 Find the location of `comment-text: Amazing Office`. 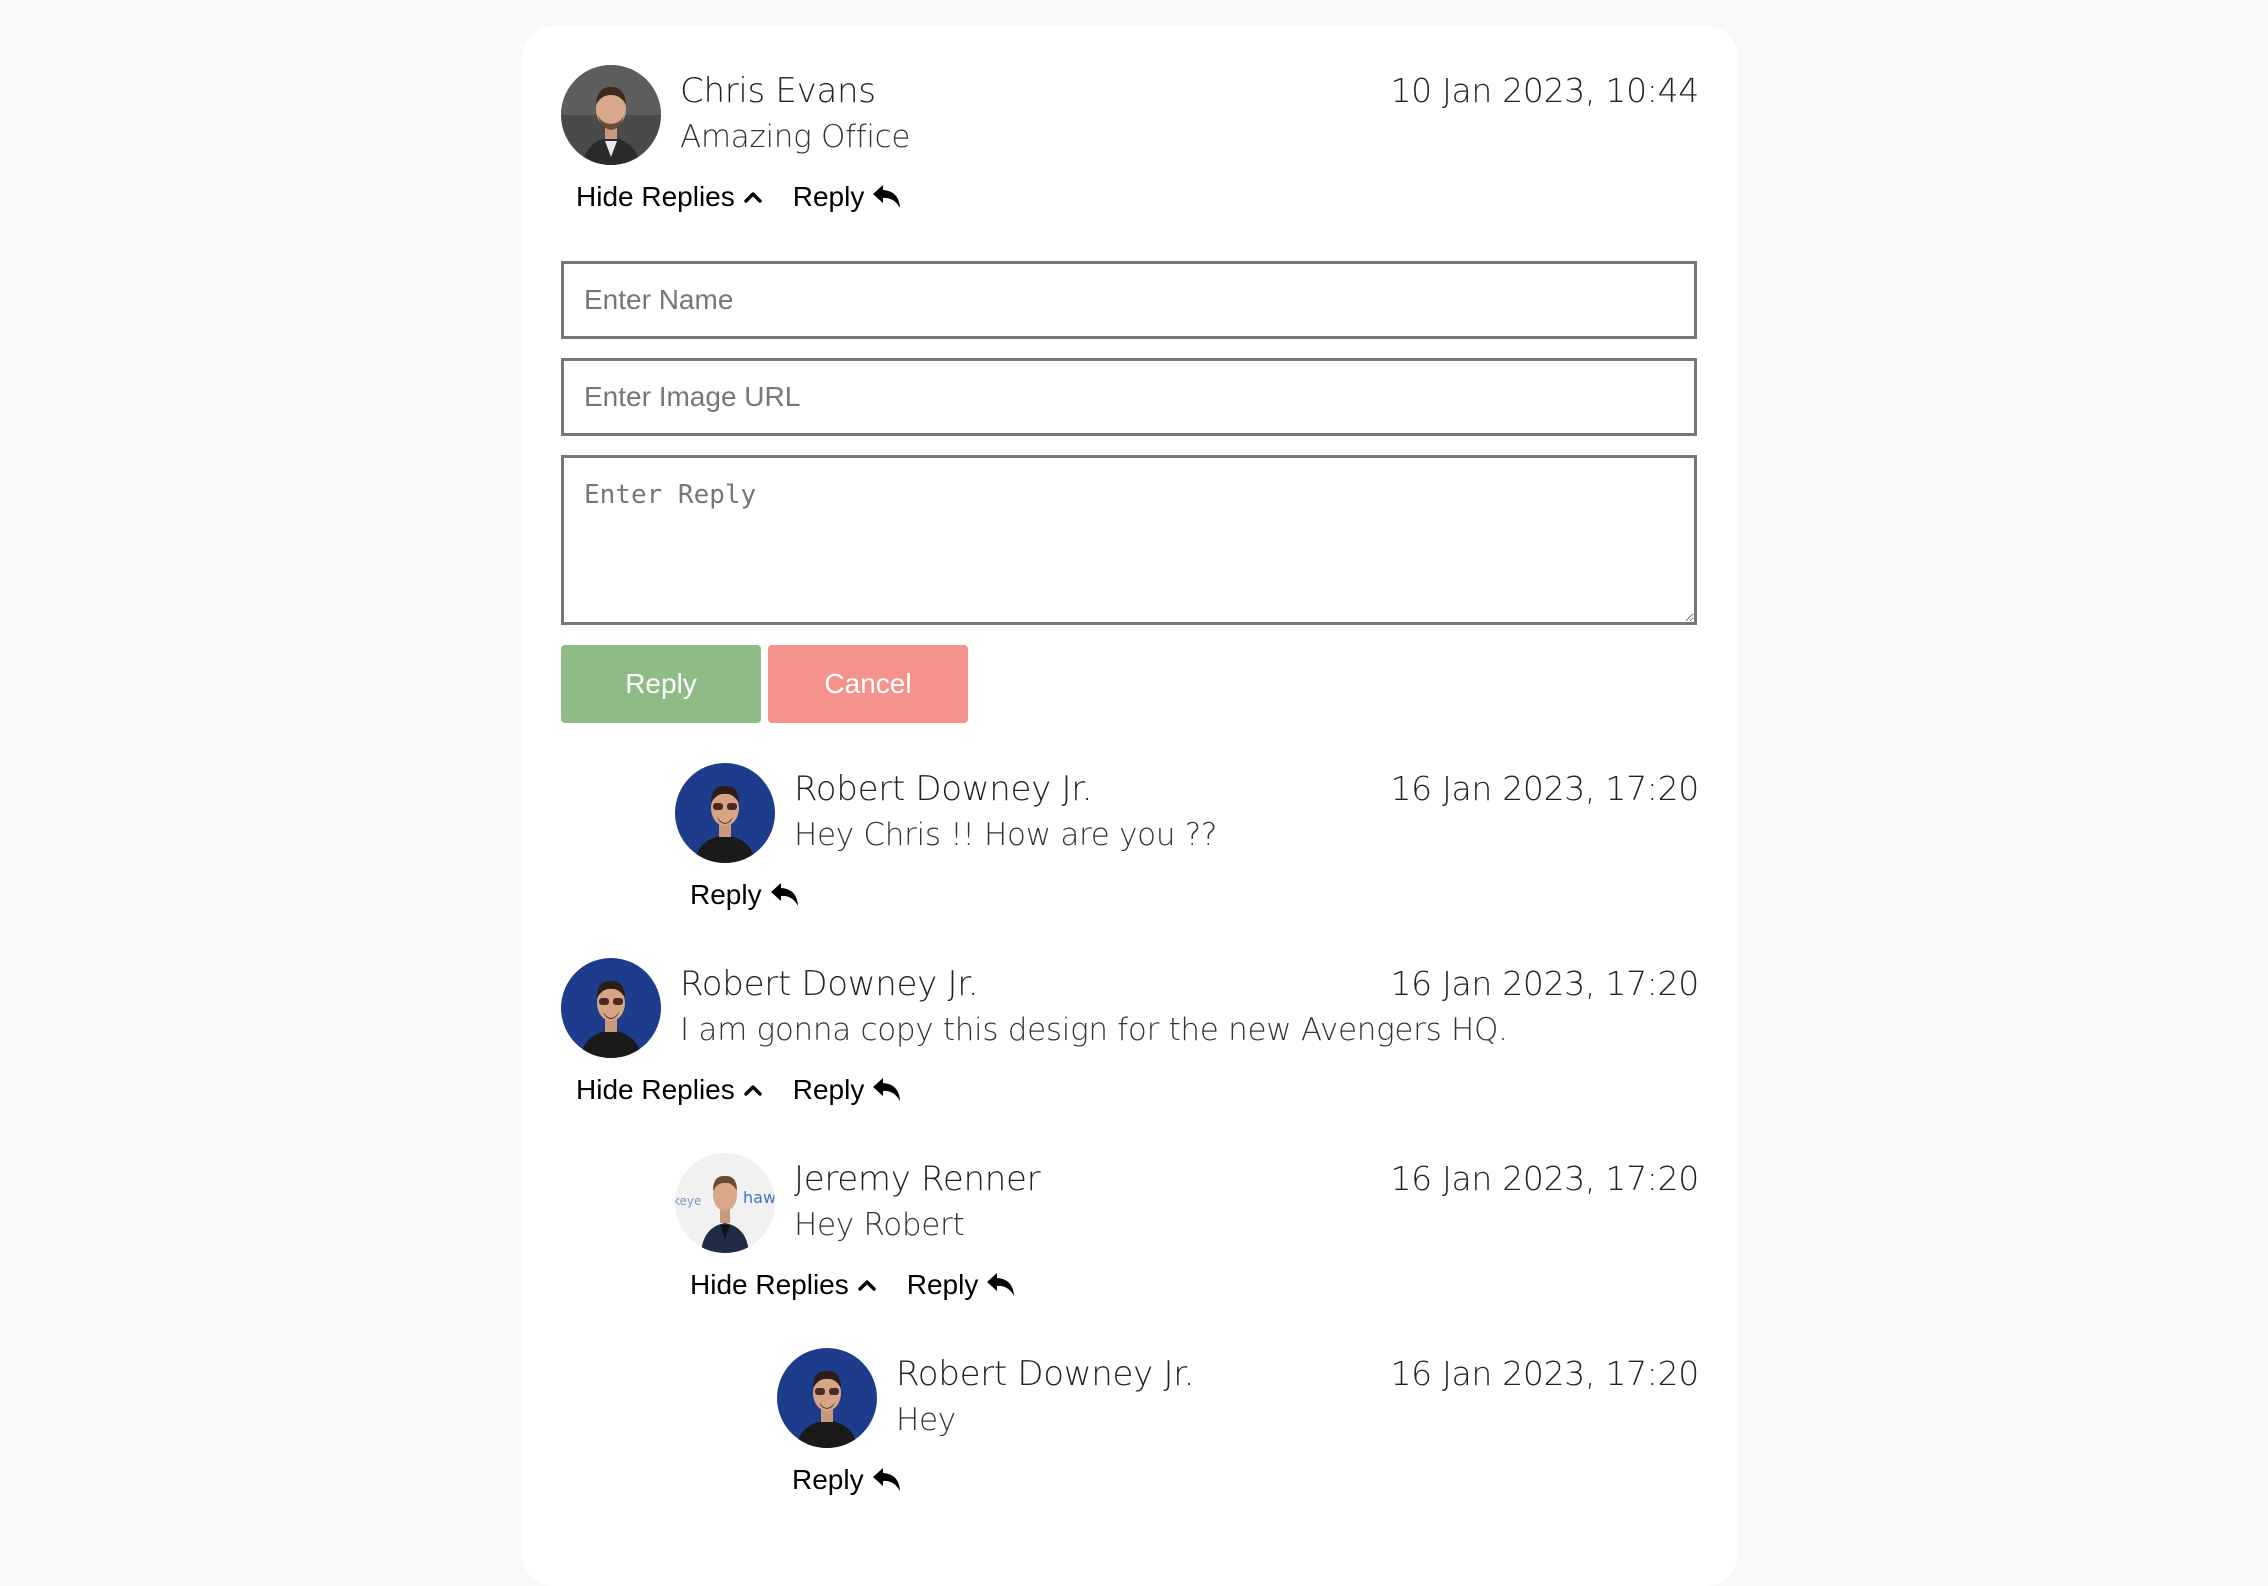

comment-text: Amazing Office is located at coordinates (795, 137).